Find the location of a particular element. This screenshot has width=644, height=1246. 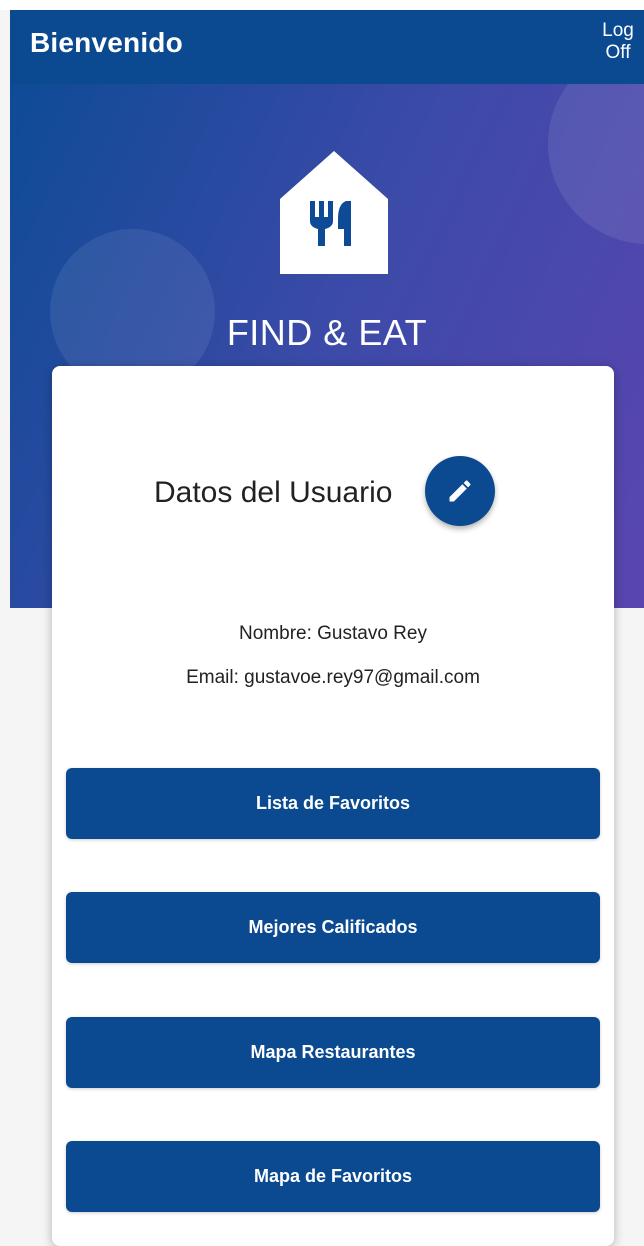

app-name: FIND & EAT is located at coordinates (327, 332).